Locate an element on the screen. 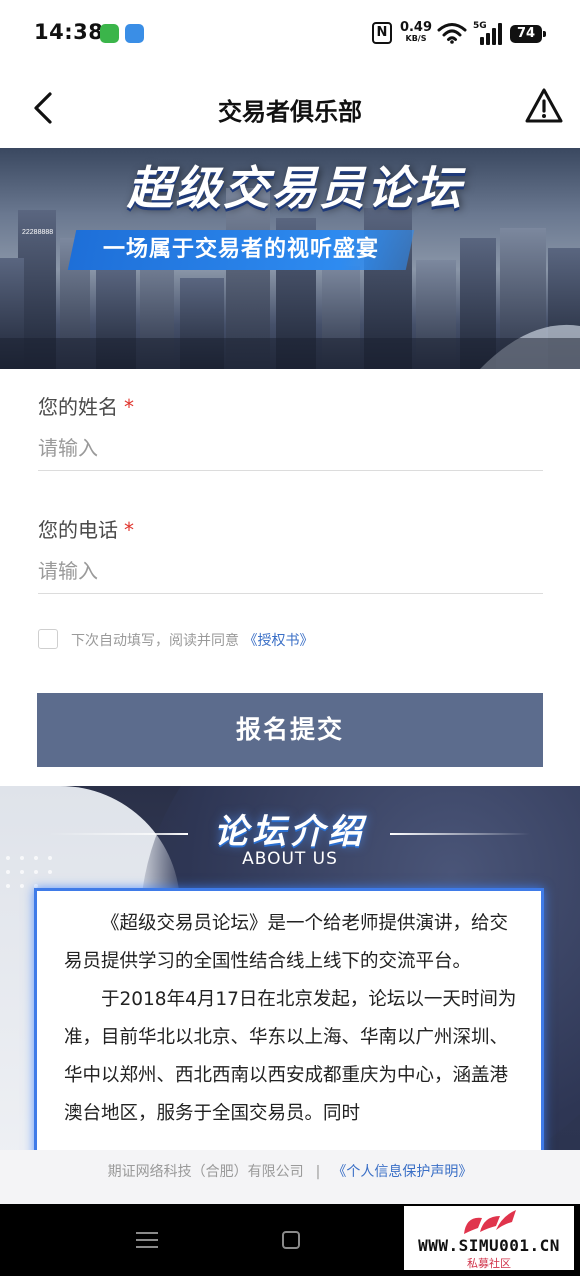 This screenshot has height=1276, width=580. name-input is located at coordinates (290, 448).